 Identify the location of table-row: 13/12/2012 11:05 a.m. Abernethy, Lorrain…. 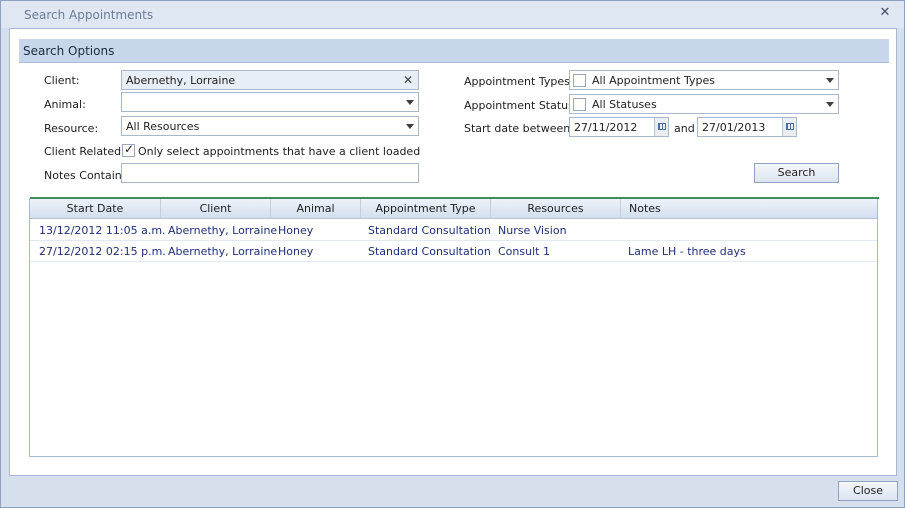
(453, 230).